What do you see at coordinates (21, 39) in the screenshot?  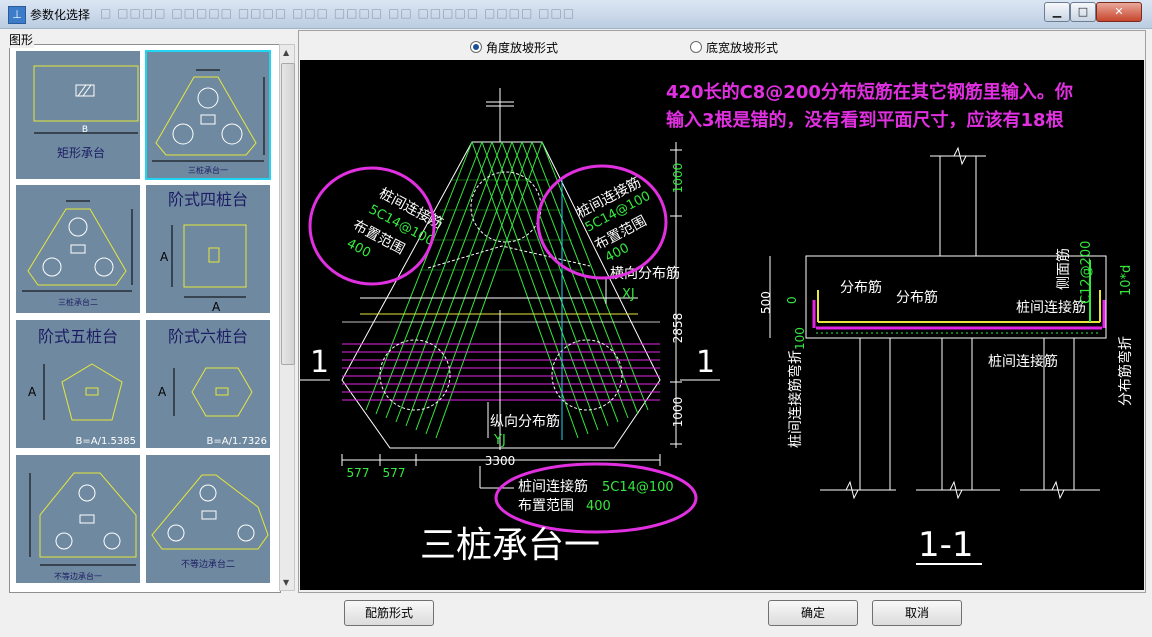 I see `shape-group-label: 图形` at bounding box center [21, 39].